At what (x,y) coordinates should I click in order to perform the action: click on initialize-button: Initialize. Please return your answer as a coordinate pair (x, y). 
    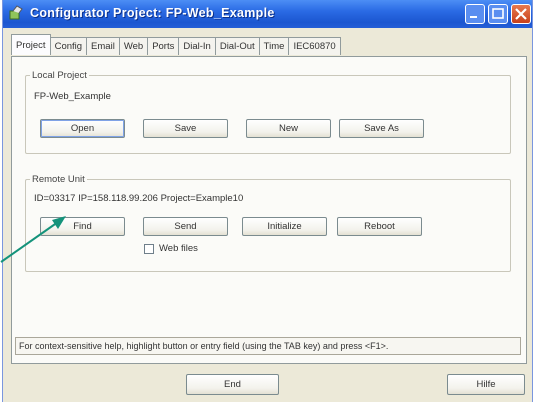
    Looking at the image, I should click on (284, 226).